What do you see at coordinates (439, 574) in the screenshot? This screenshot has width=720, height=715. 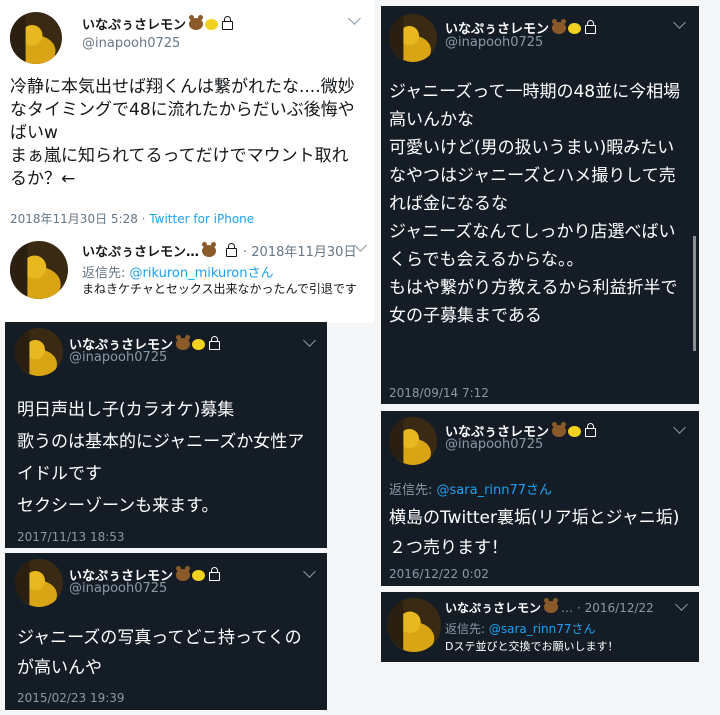 I see `tweet-timestamp: 2016/12/22 0:02` at bounding box center [439, 574].